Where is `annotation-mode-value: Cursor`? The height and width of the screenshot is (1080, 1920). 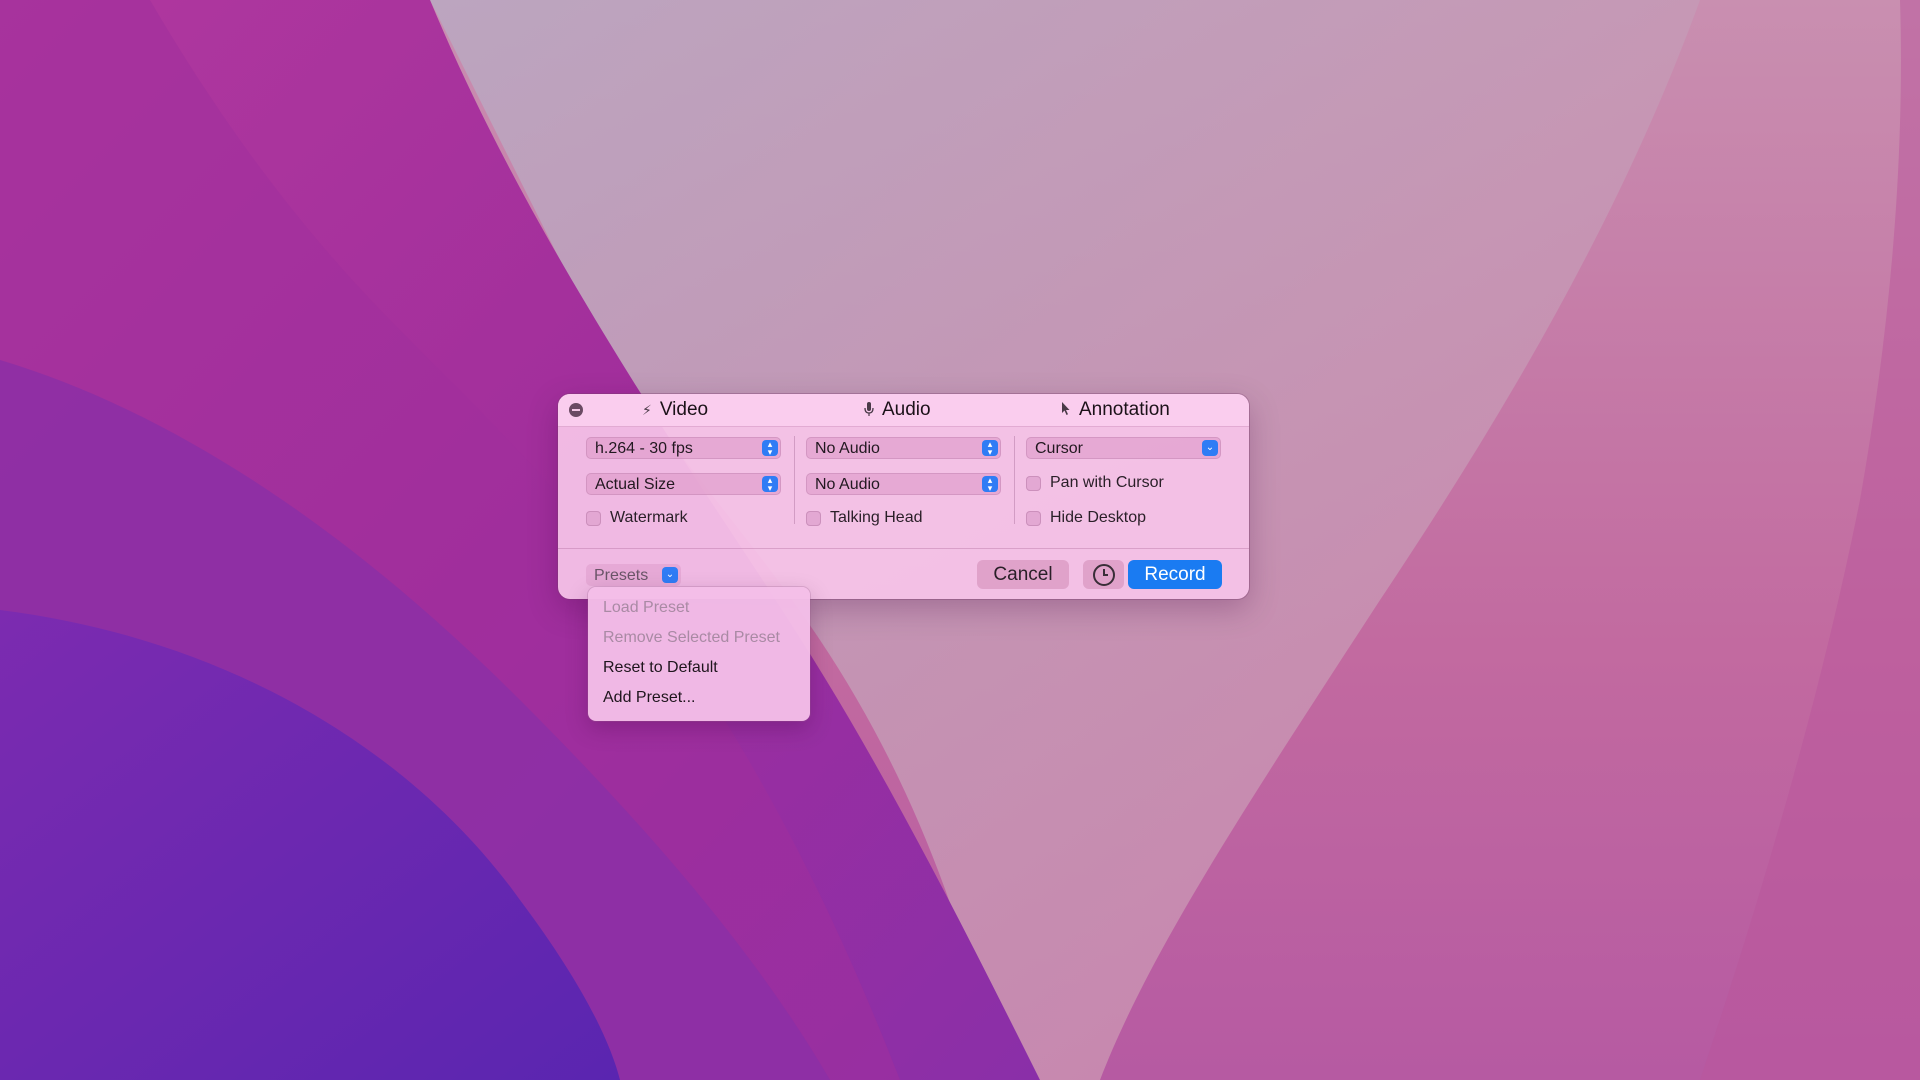 annotation-mode-value: Cursor is located at coordinates (1059, 448).